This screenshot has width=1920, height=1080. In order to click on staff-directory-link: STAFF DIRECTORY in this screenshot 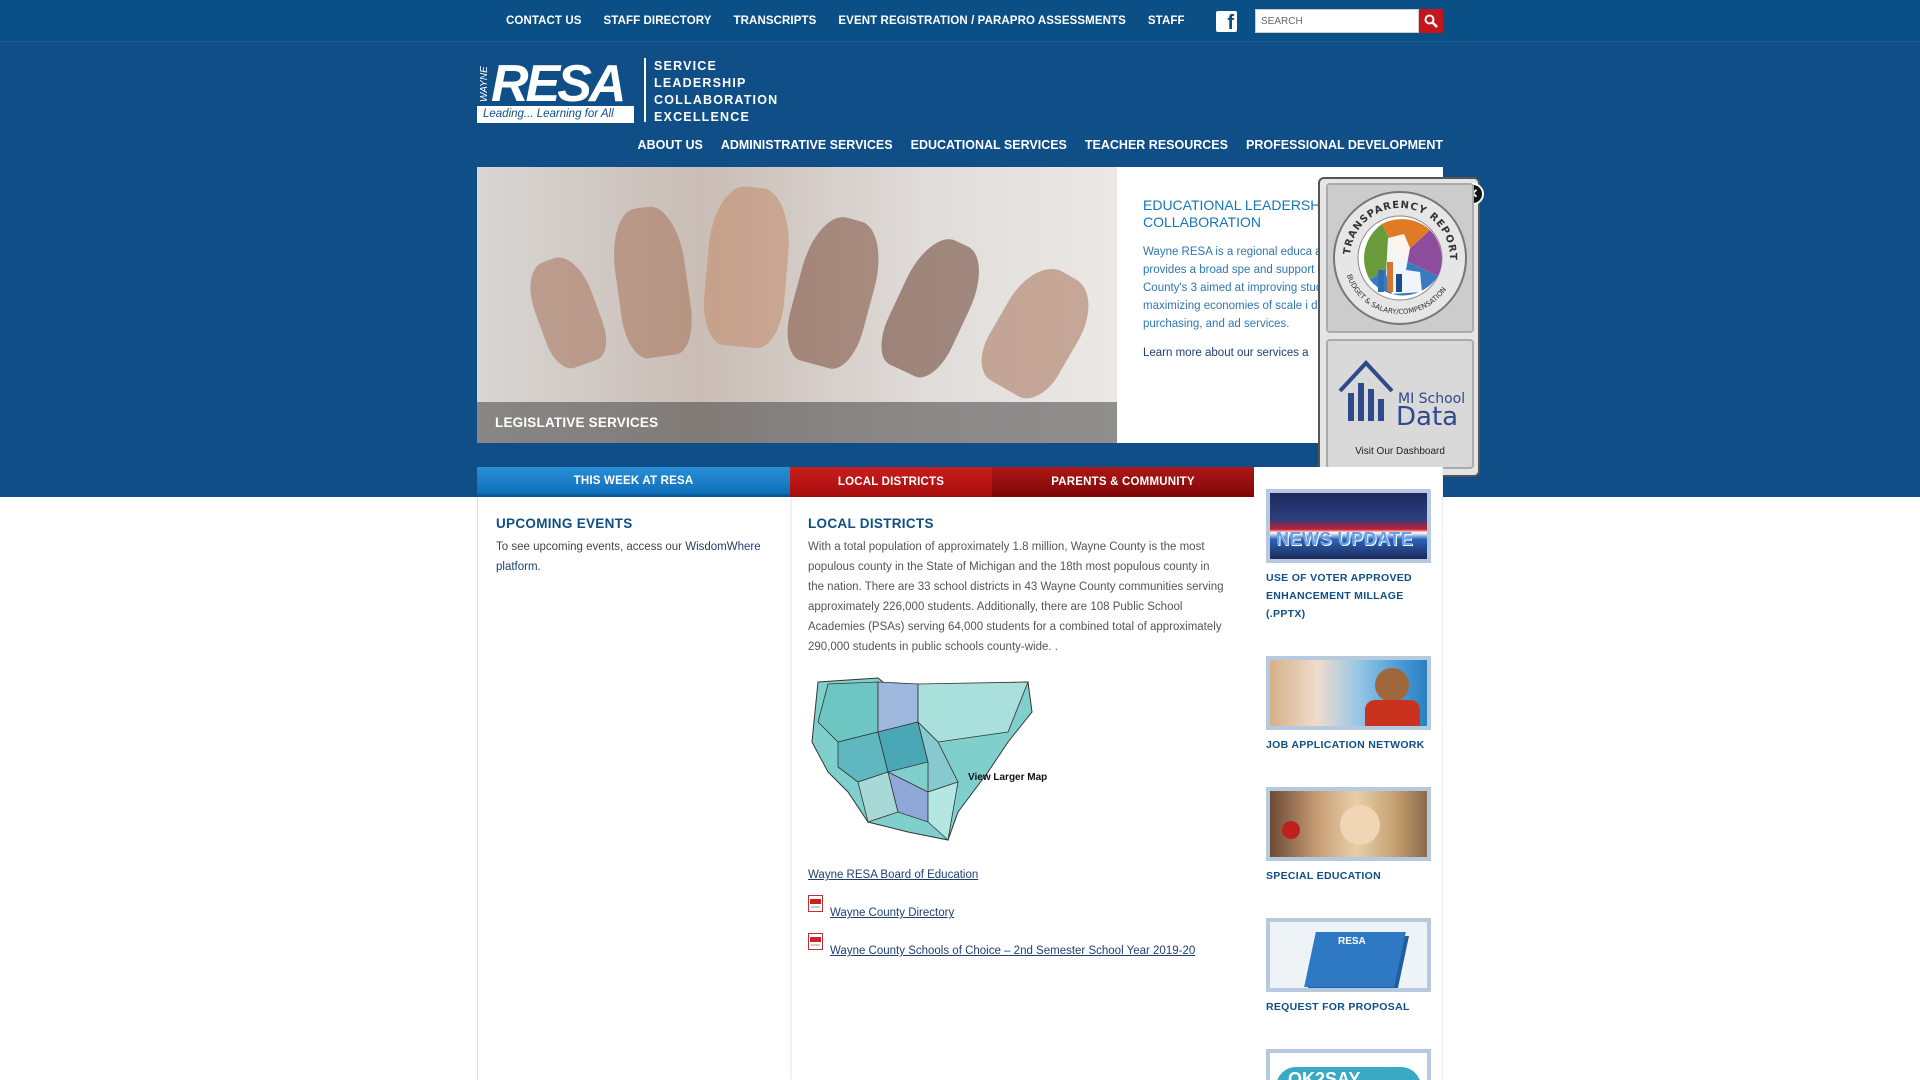, I will do `click(658, 21)`.